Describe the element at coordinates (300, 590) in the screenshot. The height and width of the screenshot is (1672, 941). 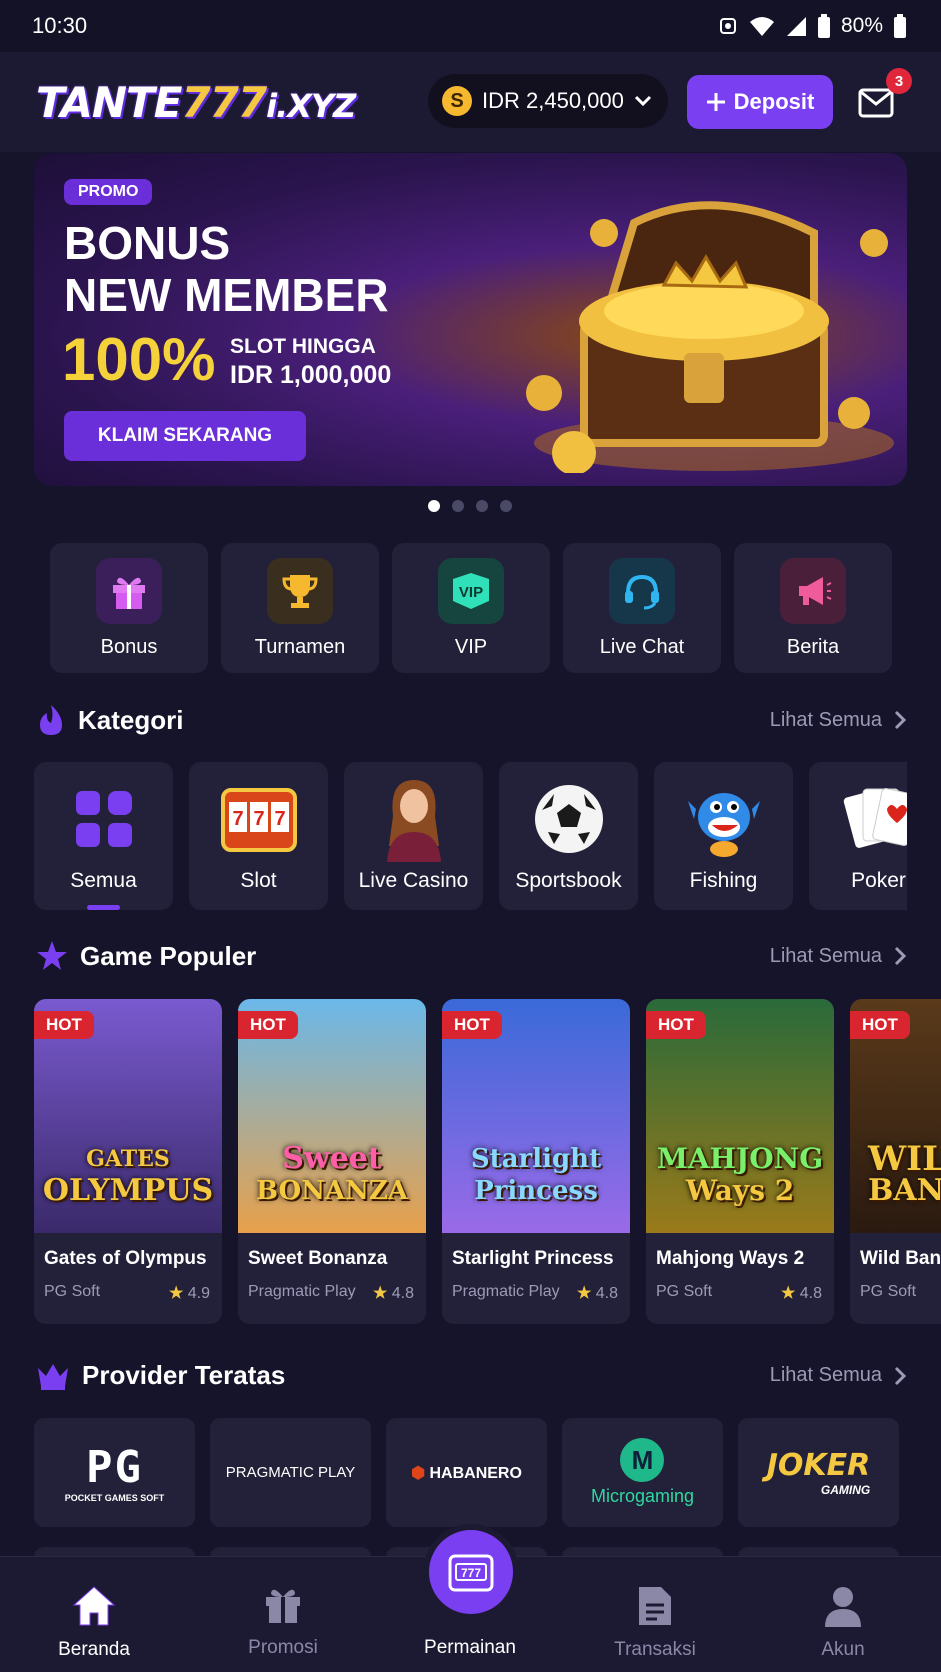
I see `trophy-icon` at that location.